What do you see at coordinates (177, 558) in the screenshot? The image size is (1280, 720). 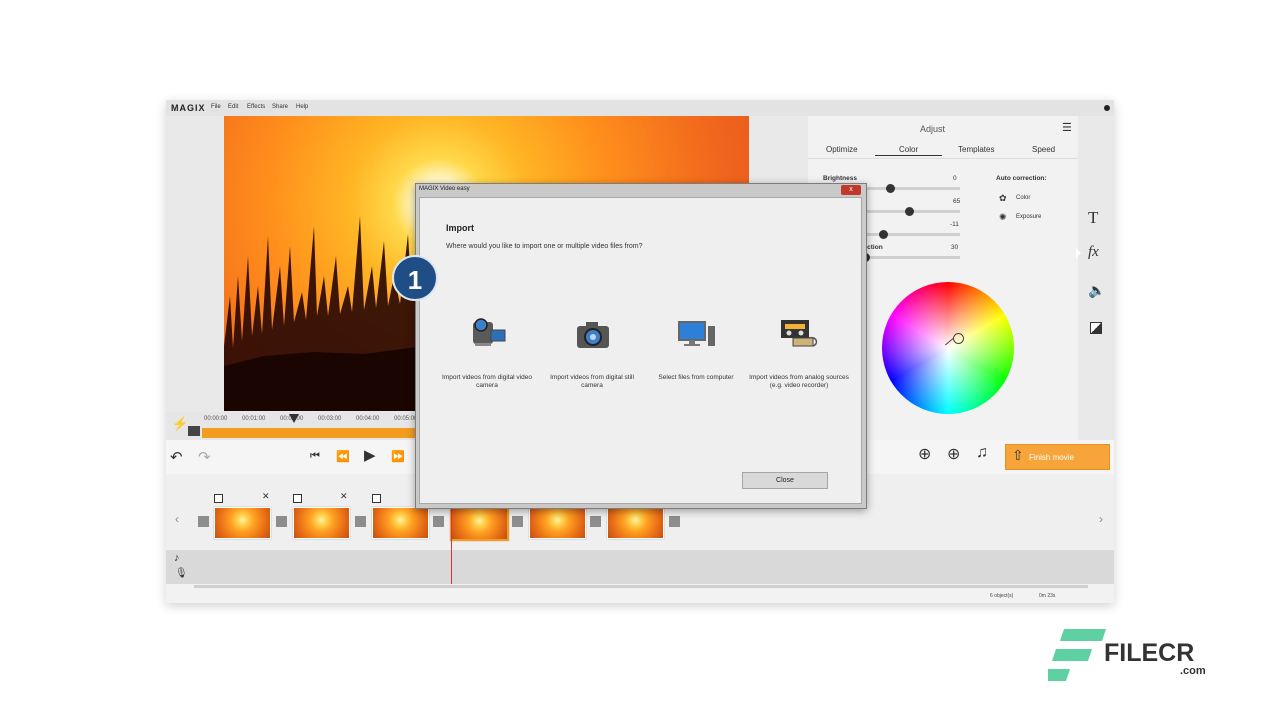 I see `music-note-icon: ♪` at bounding box center [177, 558].